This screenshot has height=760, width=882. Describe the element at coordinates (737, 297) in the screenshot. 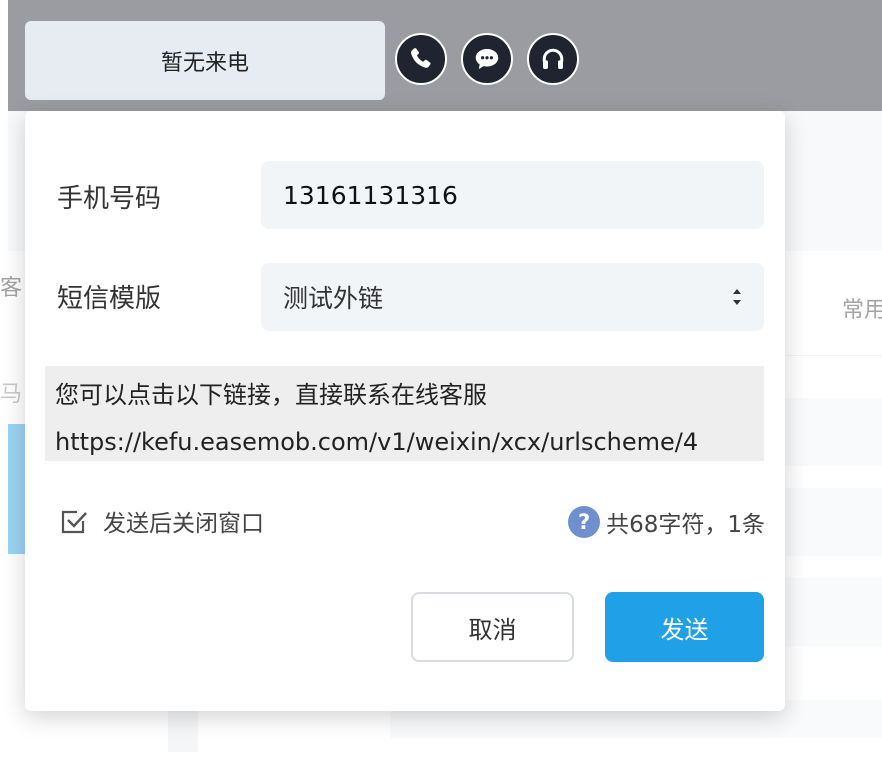

I see `select-arrows-icon` at that location.